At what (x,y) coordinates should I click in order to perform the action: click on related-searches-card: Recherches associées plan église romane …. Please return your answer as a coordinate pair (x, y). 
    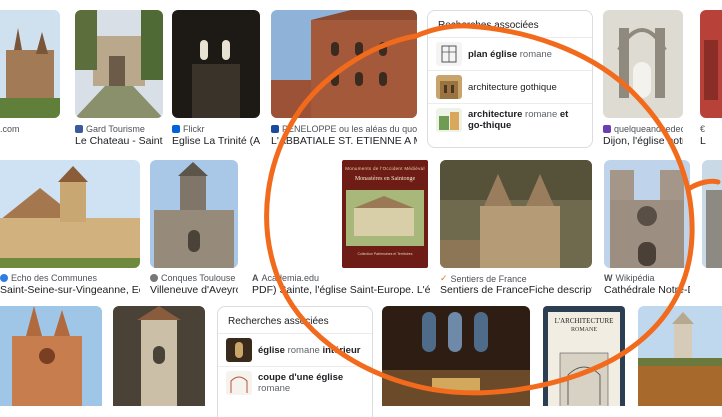
    Looking at the image, I should click on (510, 79).